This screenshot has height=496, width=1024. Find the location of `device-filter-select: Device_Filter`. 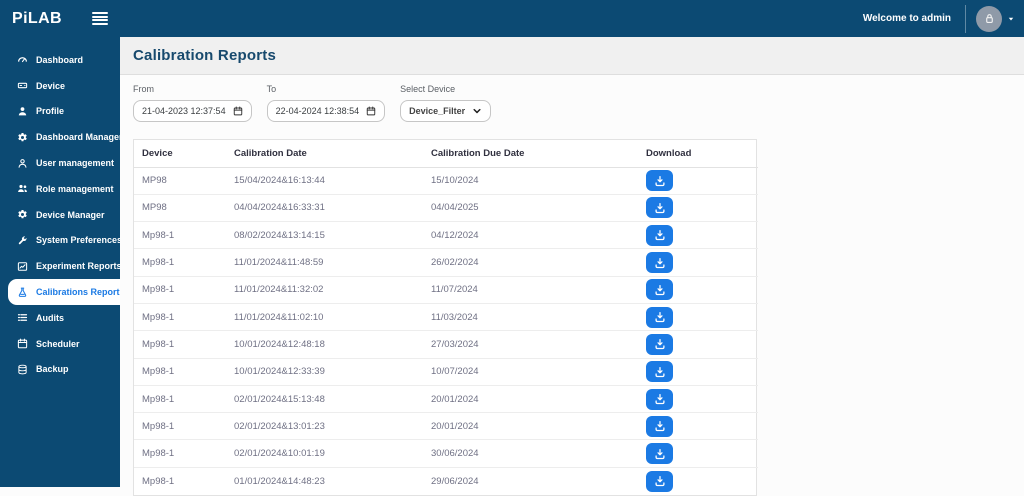

device-filter-select: Device_Filter is located at coordinates (446, 111).